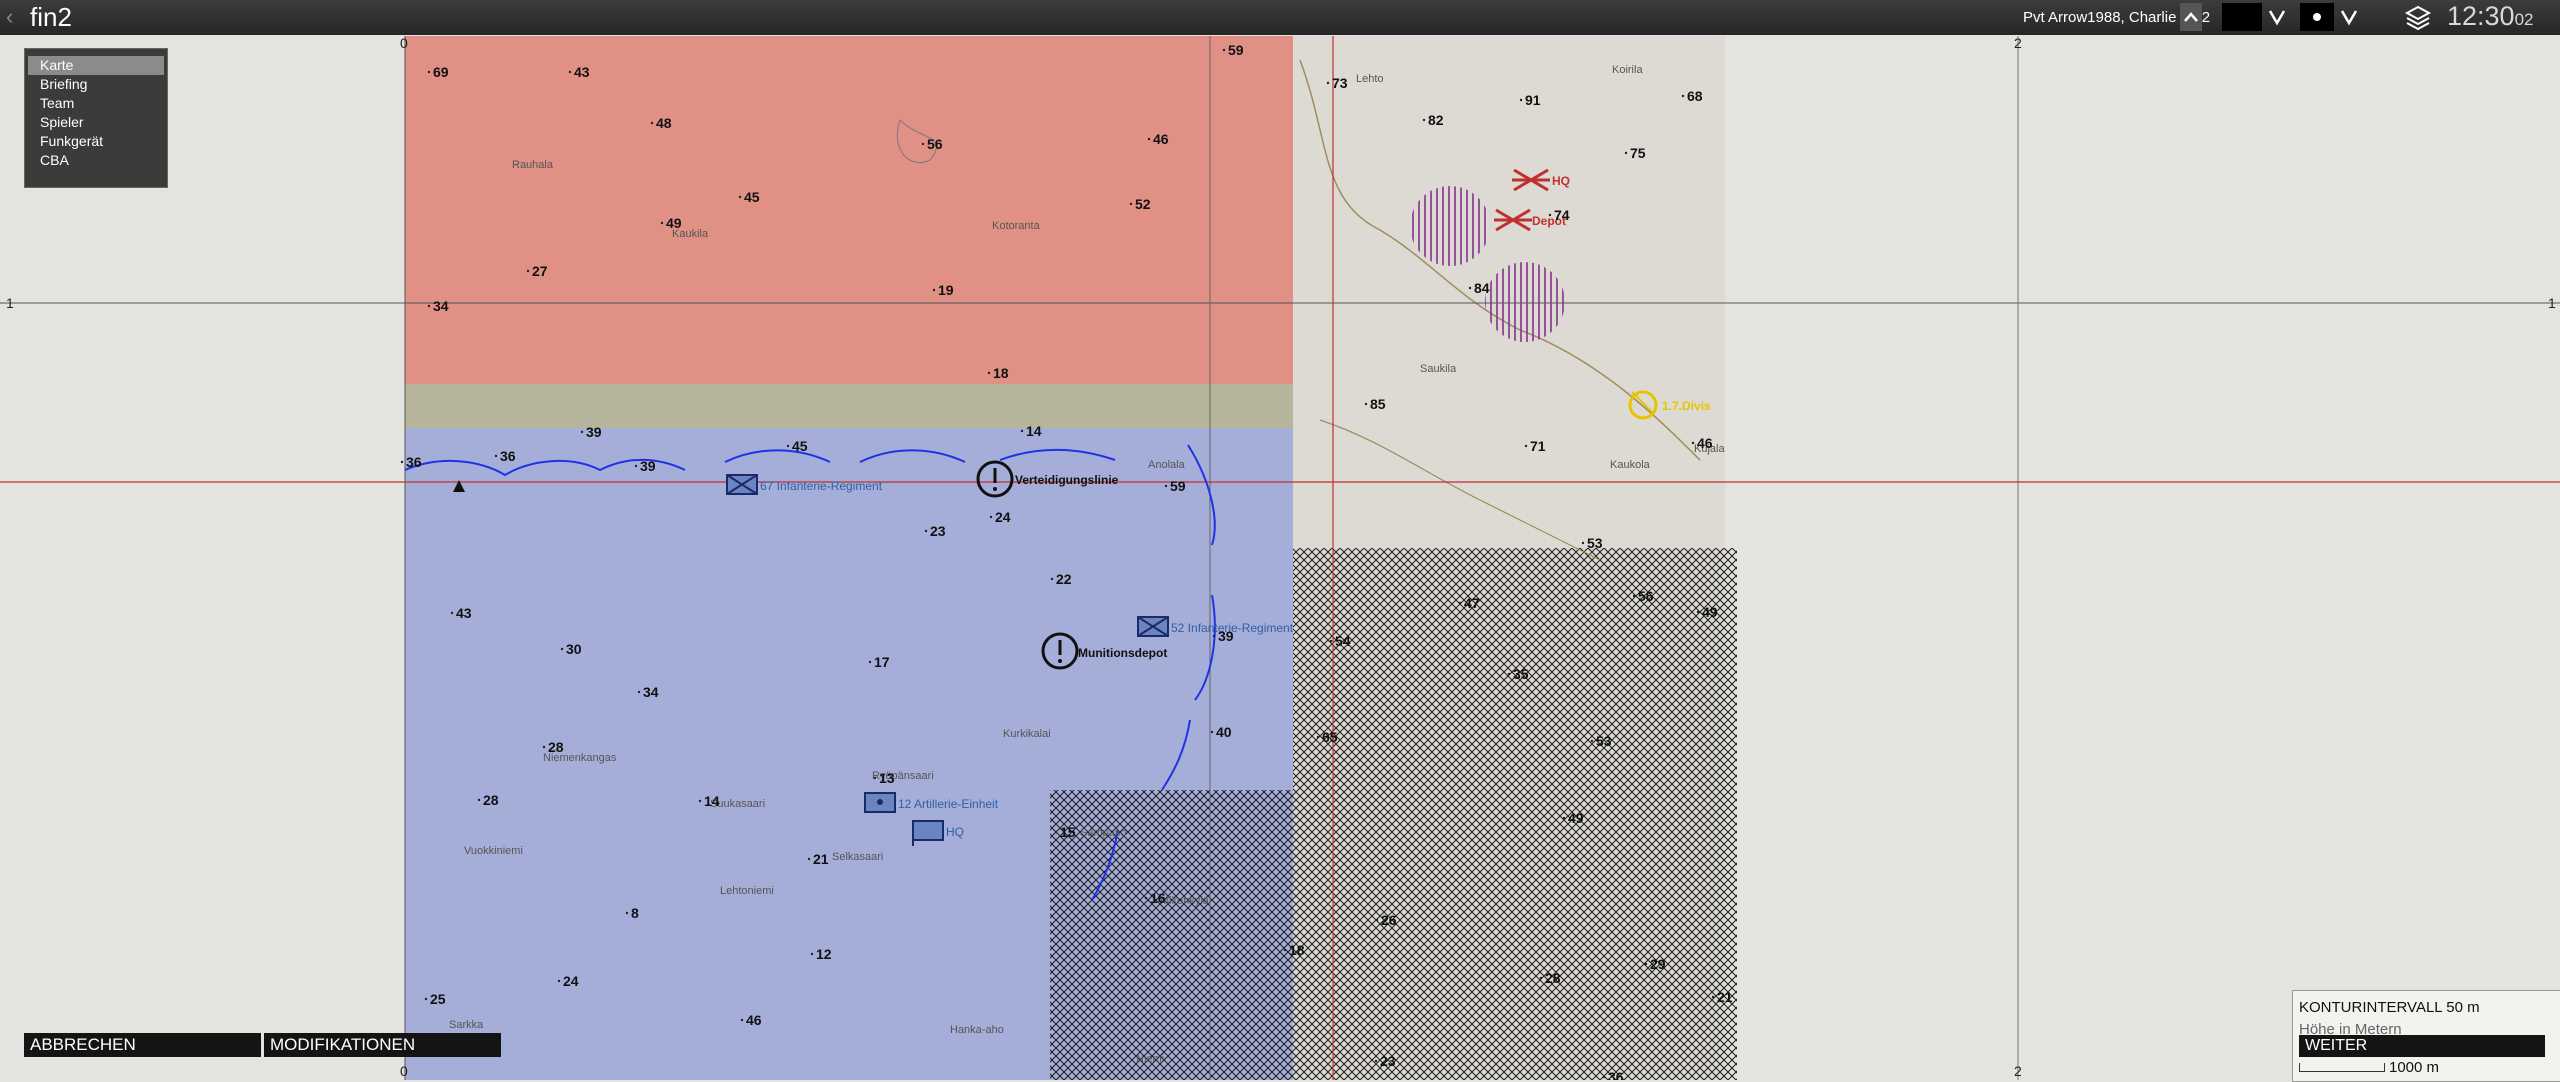 Image resolution: width=2560 pixels, height=1082 pixels. Describe the element at coordinates (1122, 653) in the screenshot. I see `ammo-depot-label: Munitionsdepot` at that location.